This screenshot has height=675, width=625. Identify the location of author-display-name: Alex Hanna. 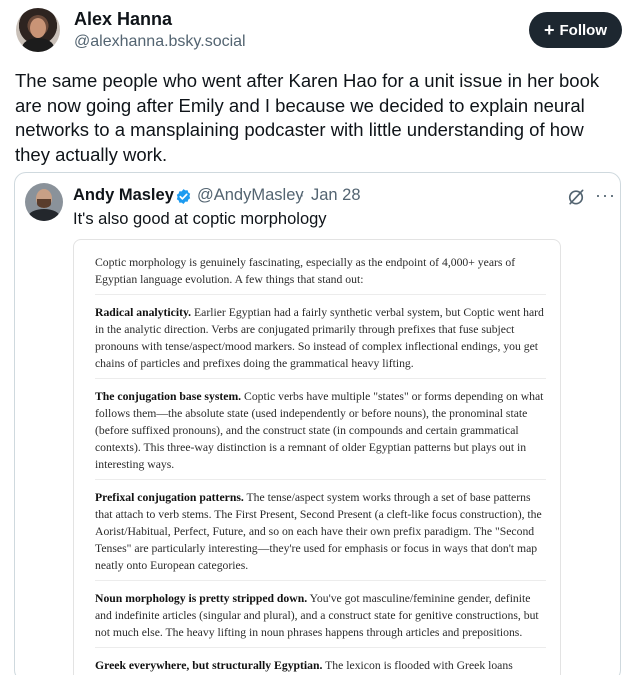
(123, 19).